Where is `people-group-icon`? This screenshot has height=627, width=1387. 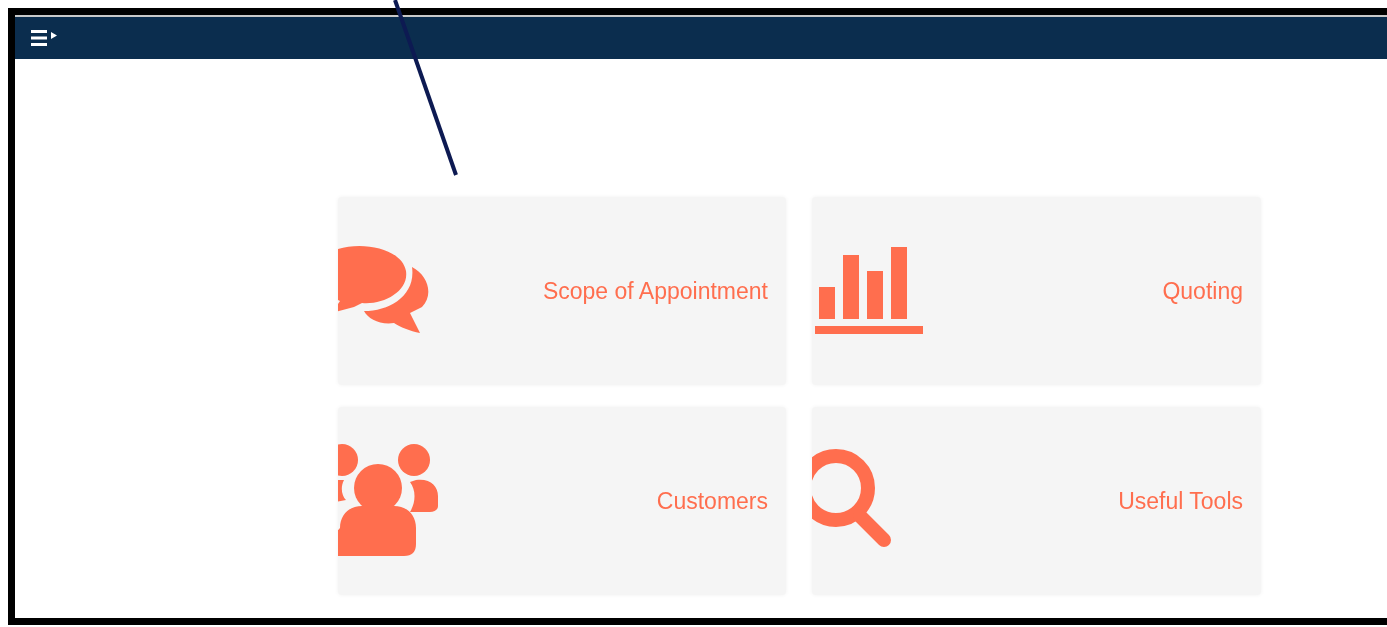 people-group-icon is located at coordinates (389, 501).